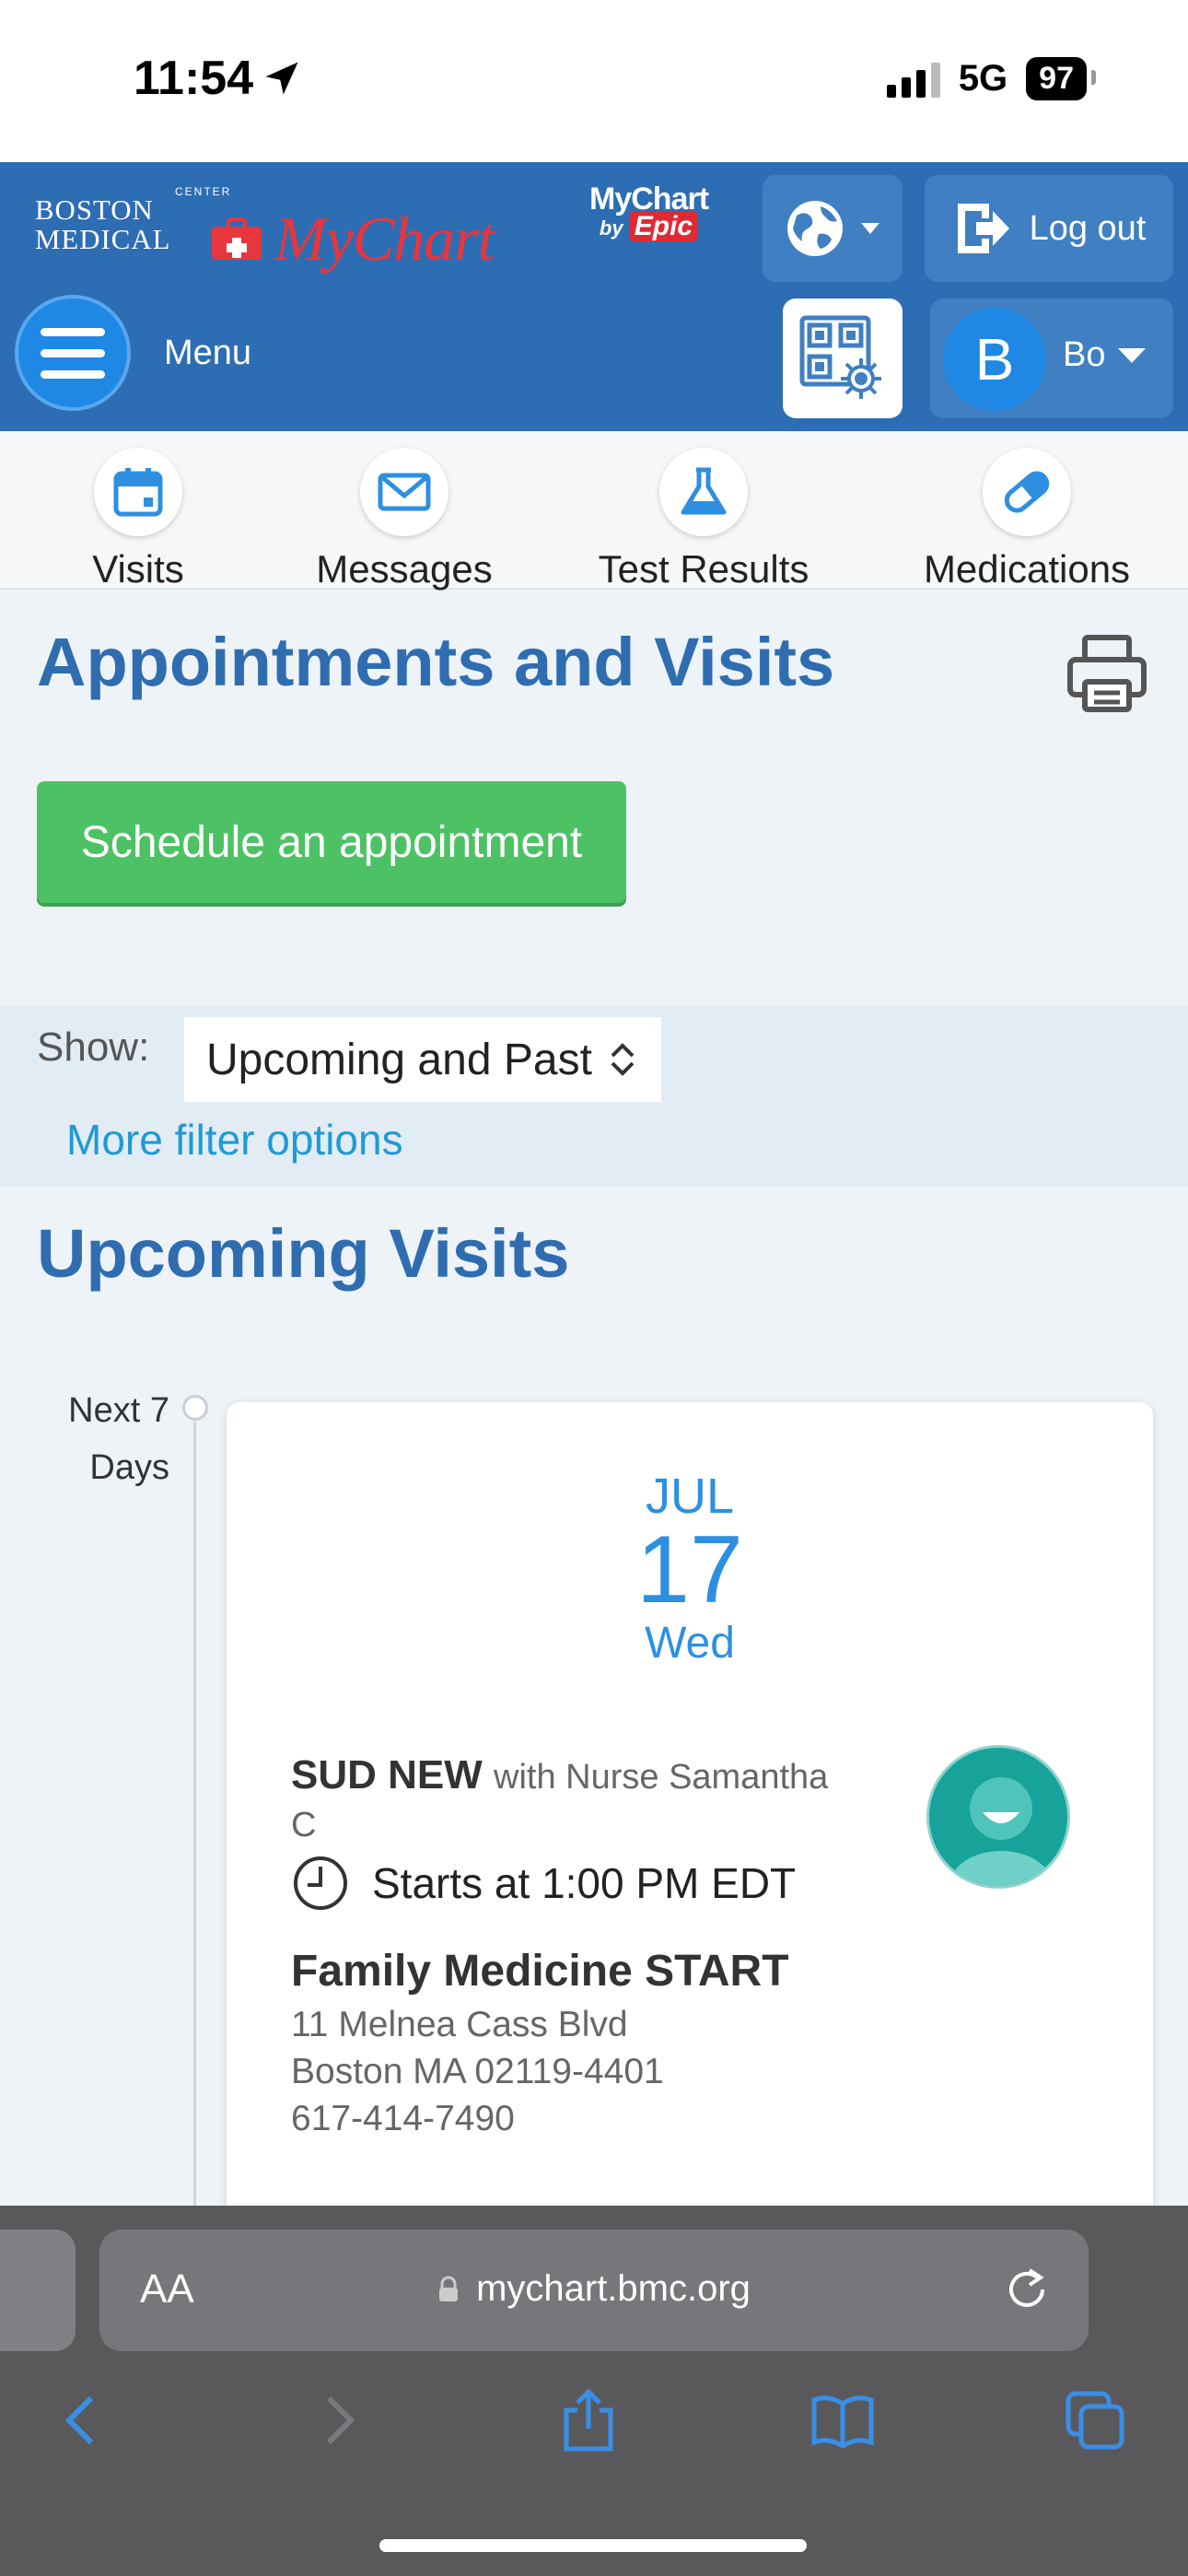 Image resolution: width=1188 pixels, height=2576 pixels. Describe the element at coordinates (194, 78) in the screenshot. I see `clock-text: 11:54` at that location.